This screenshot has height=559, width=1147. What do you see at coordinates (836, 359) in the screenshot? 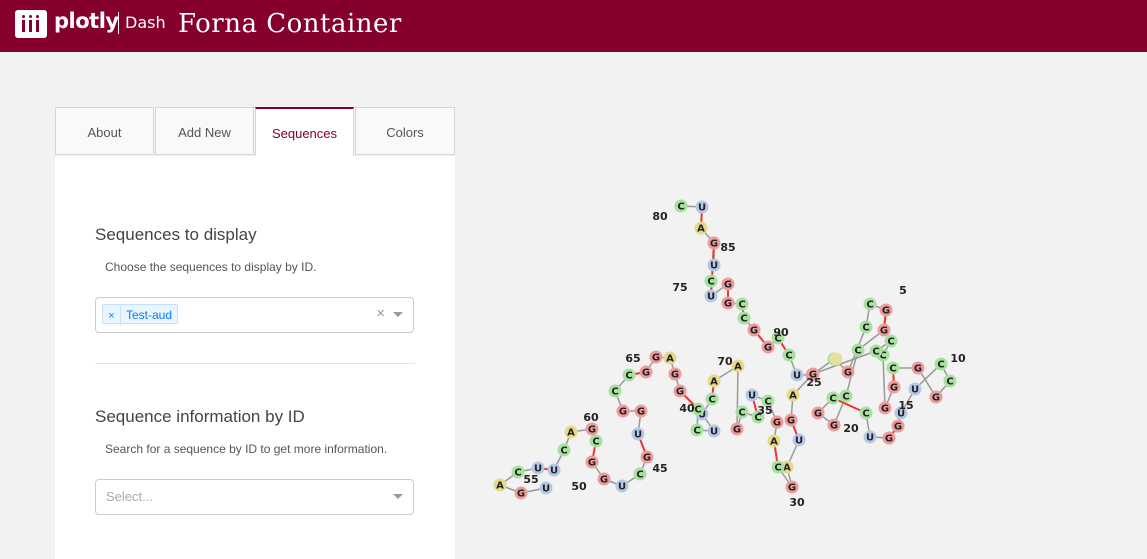
I see `highlight-node` at bounding box center [836, 359].